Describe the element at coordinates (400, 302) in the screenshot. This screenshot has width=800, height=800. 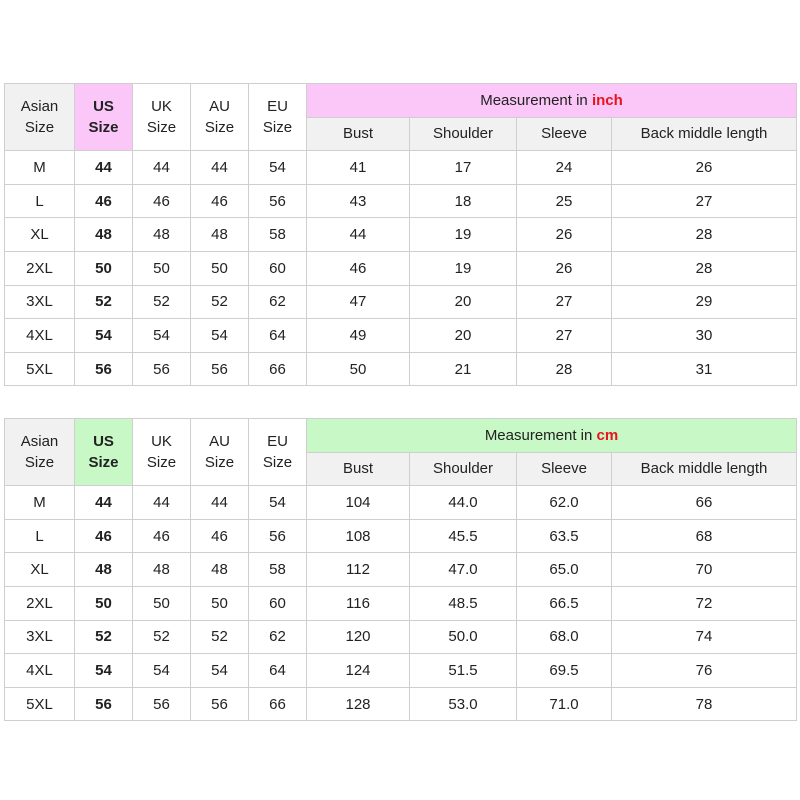
I see `table-row: 3XL 52 52 52 62 47 20 27 29` at that location.